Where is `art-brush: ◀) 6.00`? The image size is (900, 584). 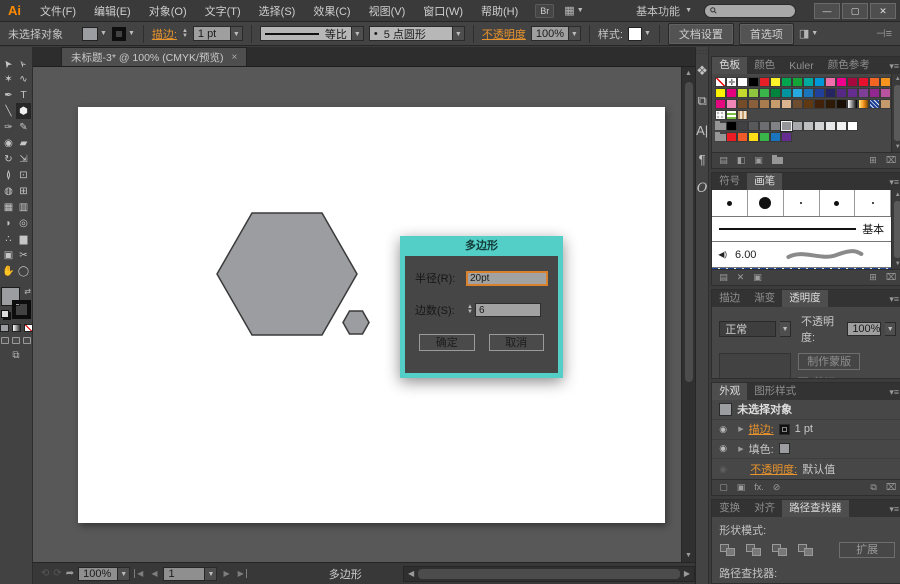 art-brush: ◀) 6.00 is located at coordinates (802, 255).